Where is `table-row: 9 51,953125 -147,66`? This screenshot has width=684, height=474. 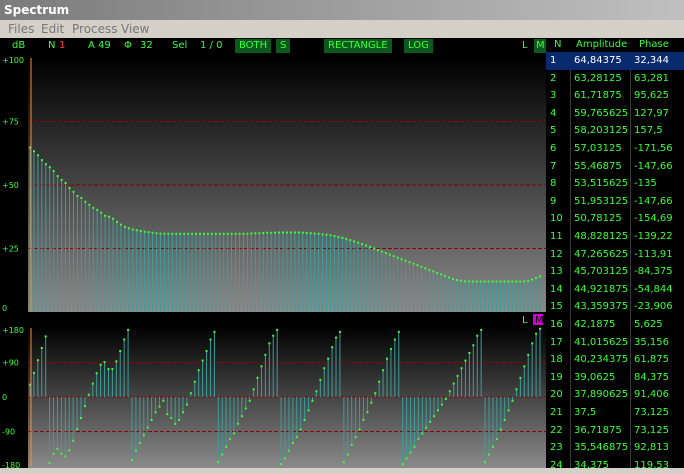 table-row: 9 51,953125 -147,66 is located at coordinates (615, 202).